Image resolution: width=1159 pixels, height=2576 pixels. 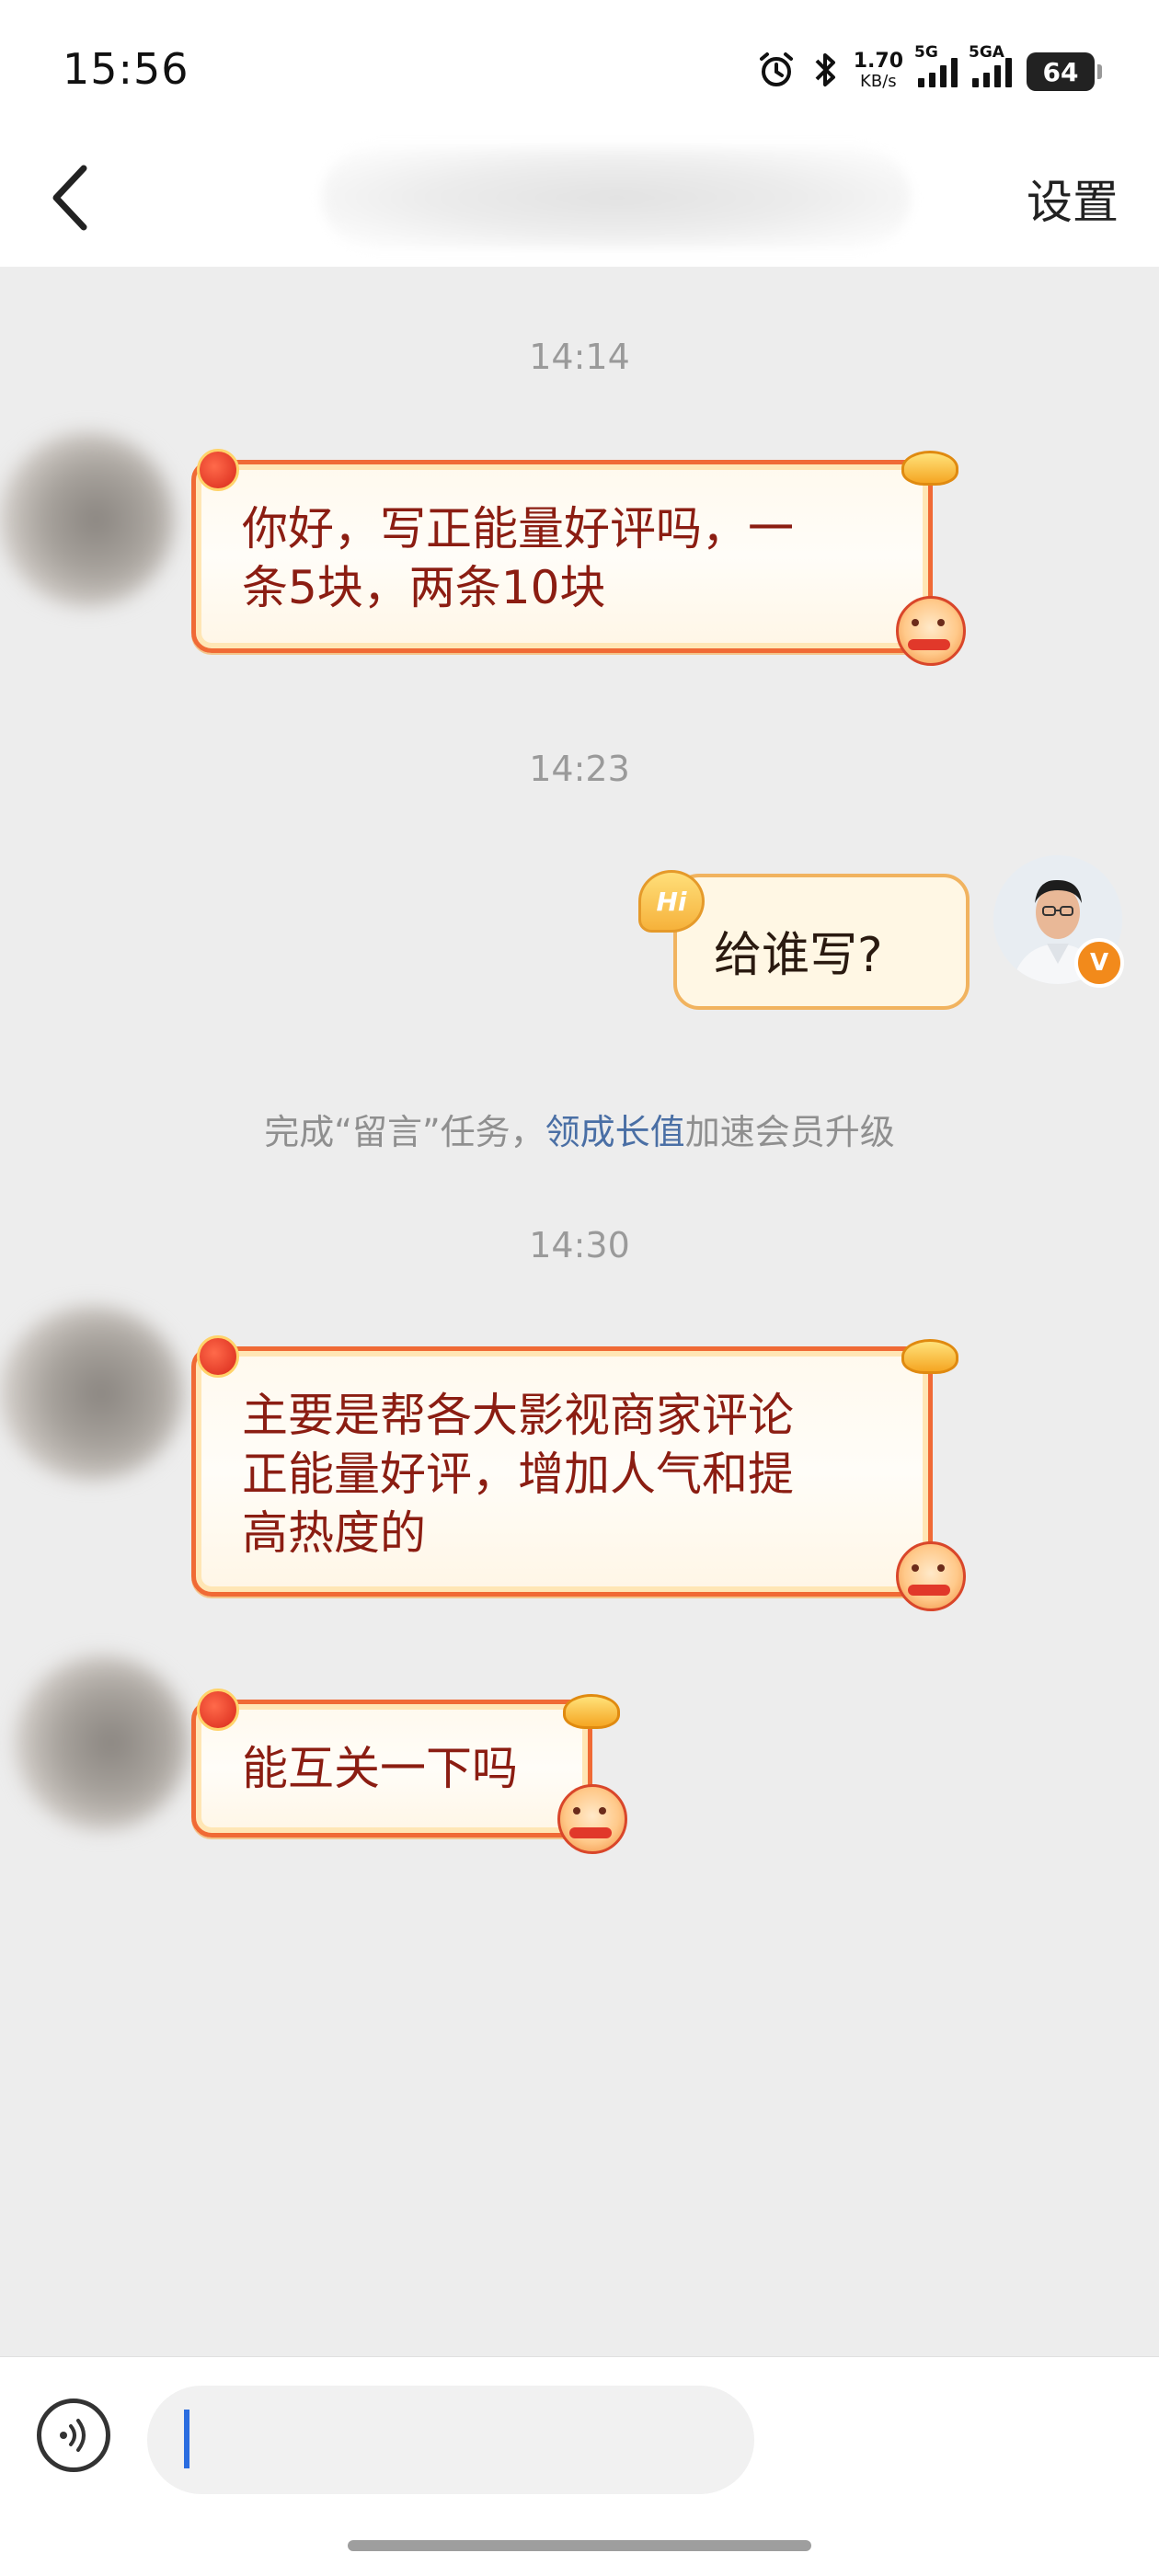 I want to click on timestamp: 14:14, so click(x=579, y=357).